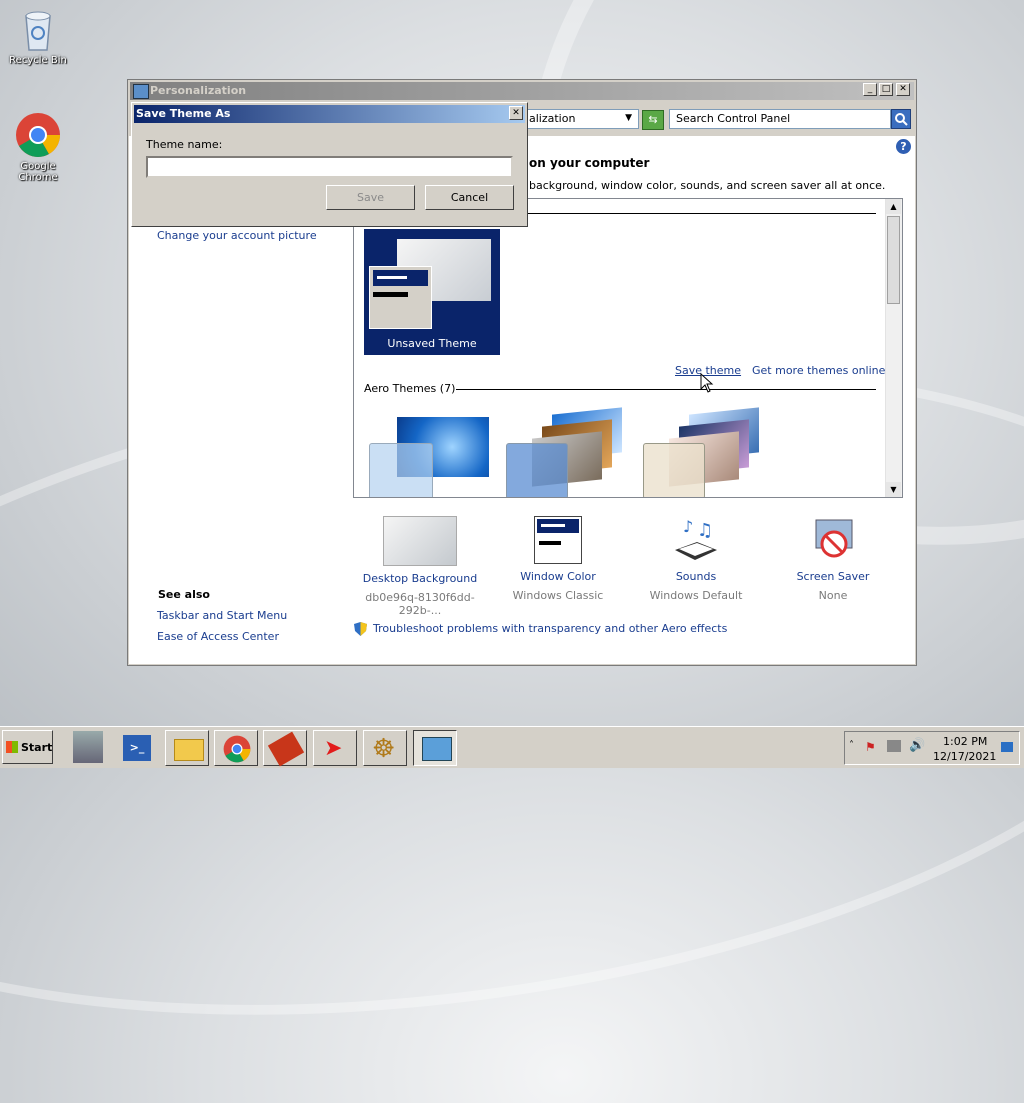  I want to click on recycle-bin-icon, so click(38, 30).